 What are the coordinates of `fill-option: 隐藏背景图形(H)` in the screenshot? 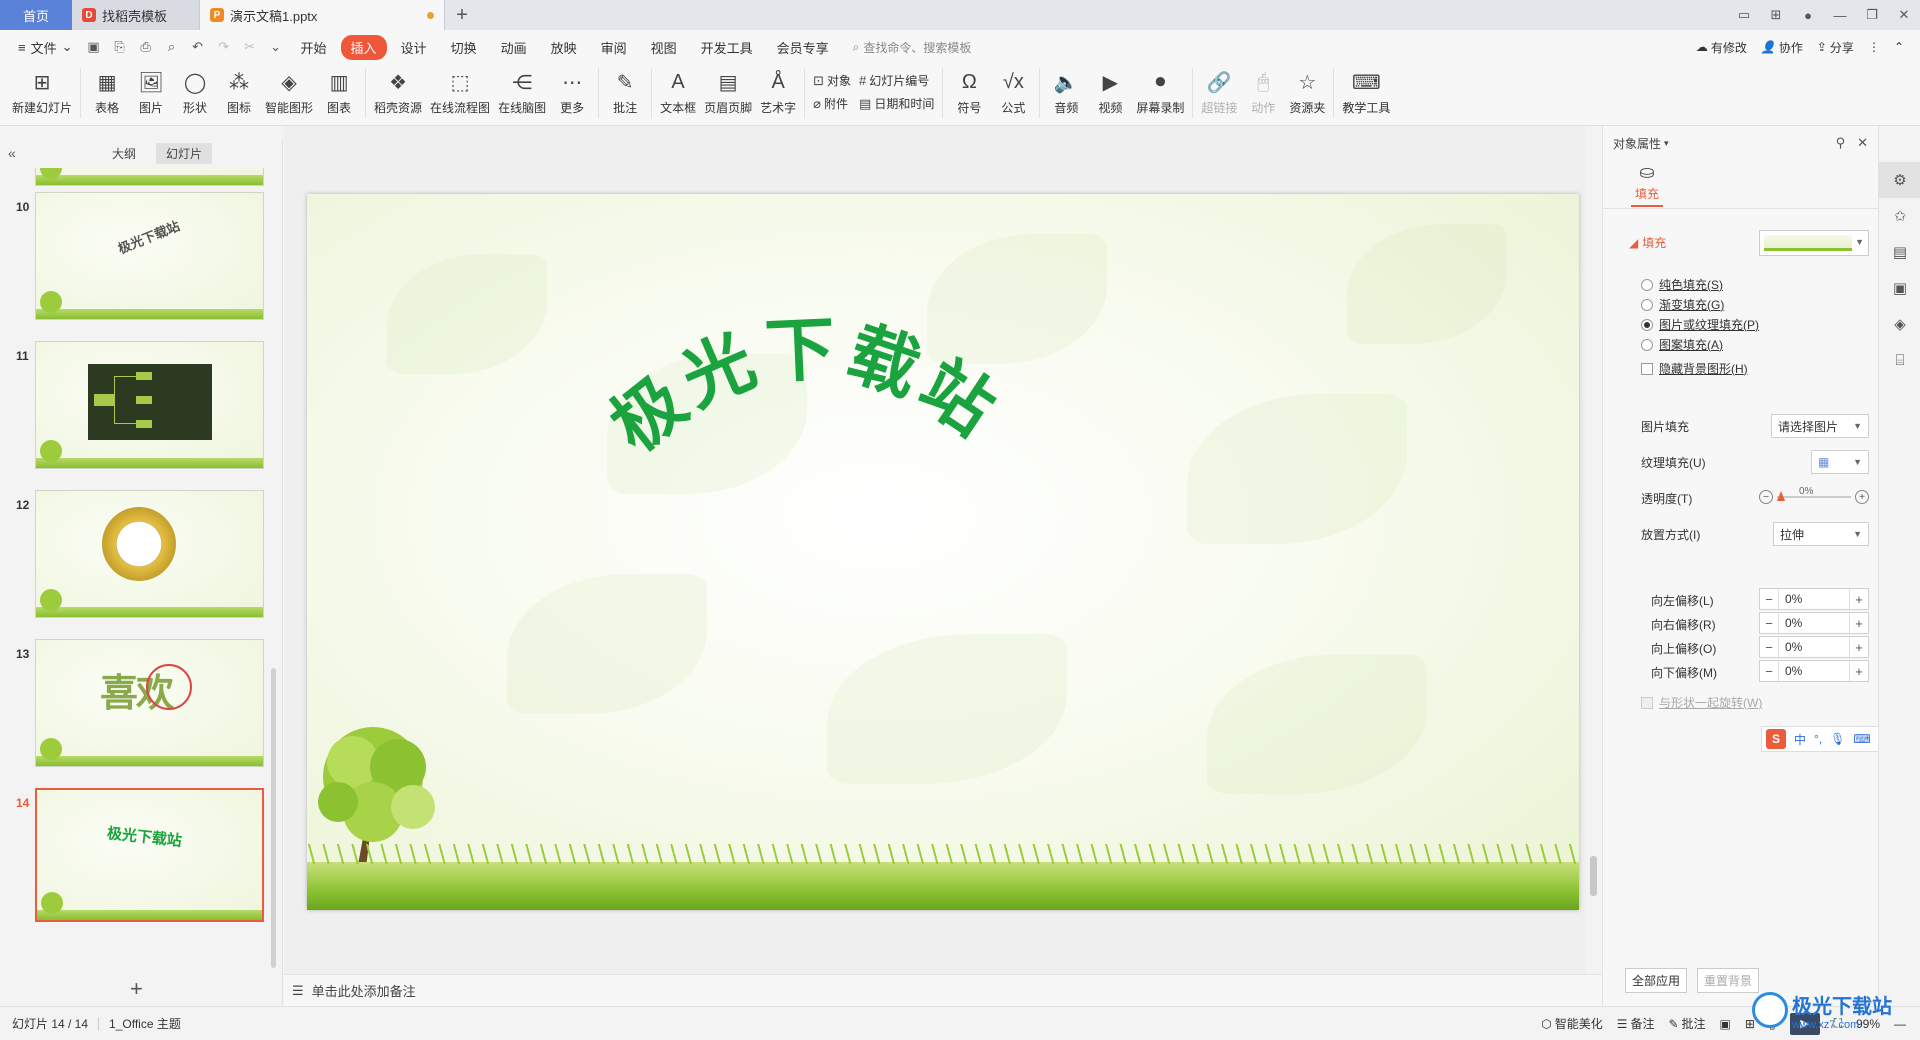 It's located at (1694, 368).